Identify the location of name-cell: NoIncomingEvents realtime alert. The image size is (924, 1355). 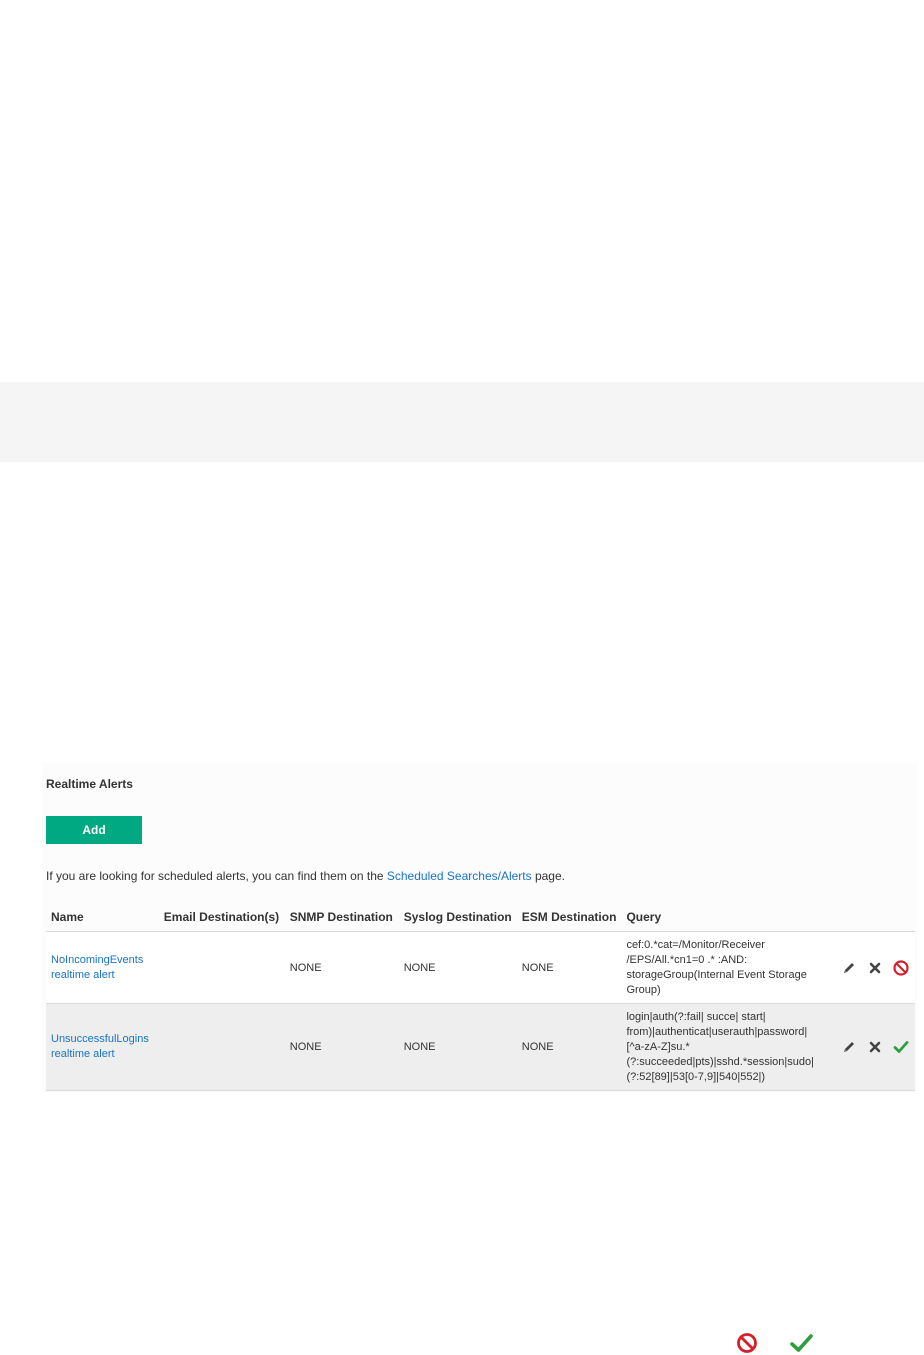
(102, 967).